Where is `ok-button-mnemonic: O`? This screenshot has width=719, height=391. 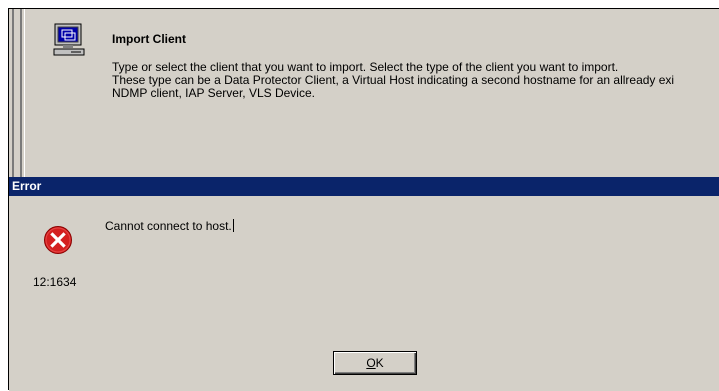 ok-button-mnemonic: O is located at coordinates (371, 363).